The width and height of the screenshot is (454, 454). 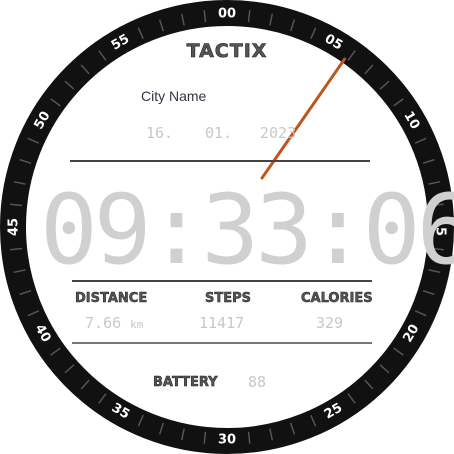 I want to click on calories-label: CALORIES, so click(x=337, y=299).